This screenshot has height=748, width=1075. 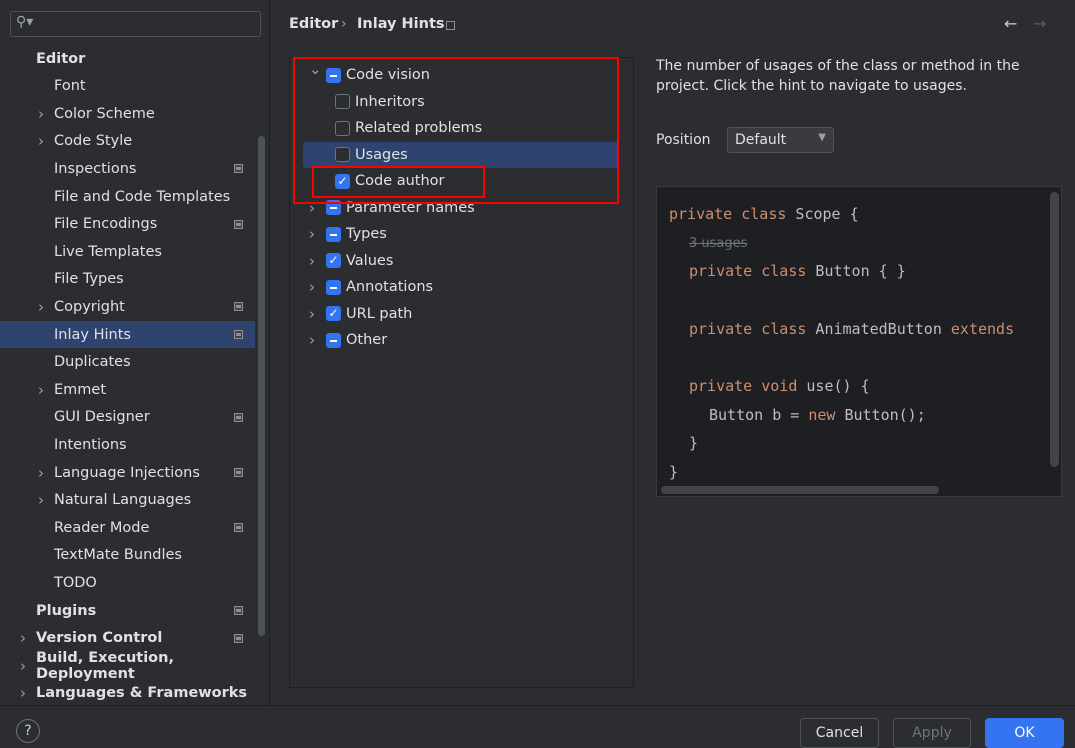 What do you see at coordinates (537, 705) in the screenshot?
I see `footer-divider` at bounding box center [537, 705].